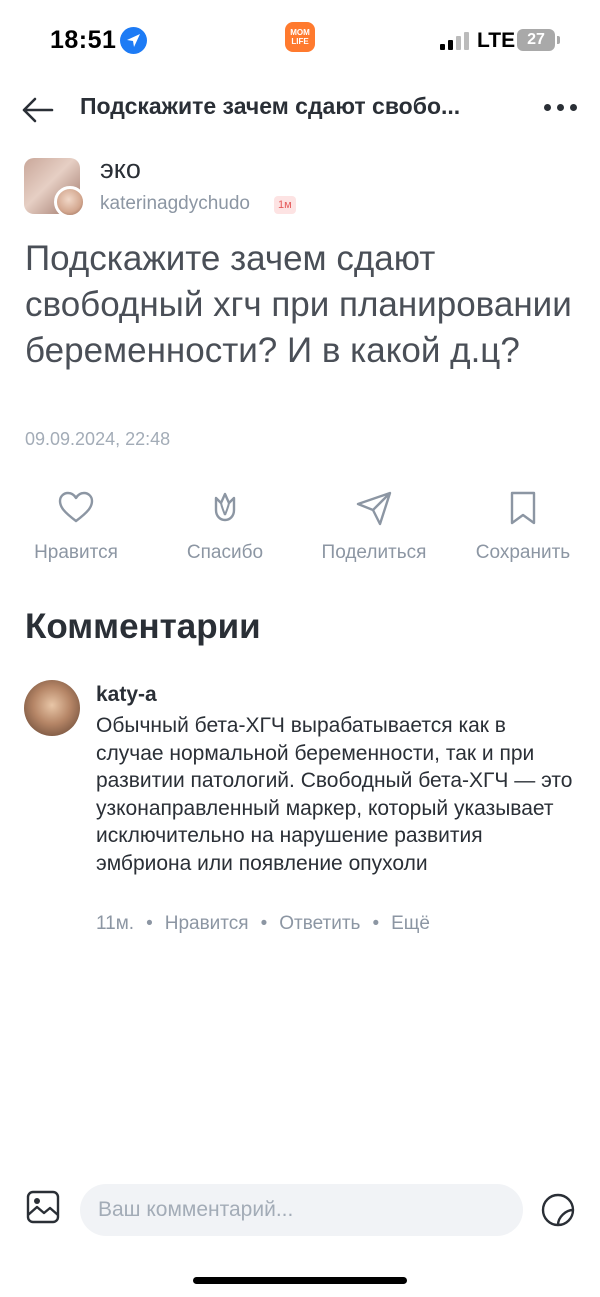  What do you see at coordinates (374, 530) in the screenshot?
I see `share-button: Поделиться` at bounding box center [374, 530].